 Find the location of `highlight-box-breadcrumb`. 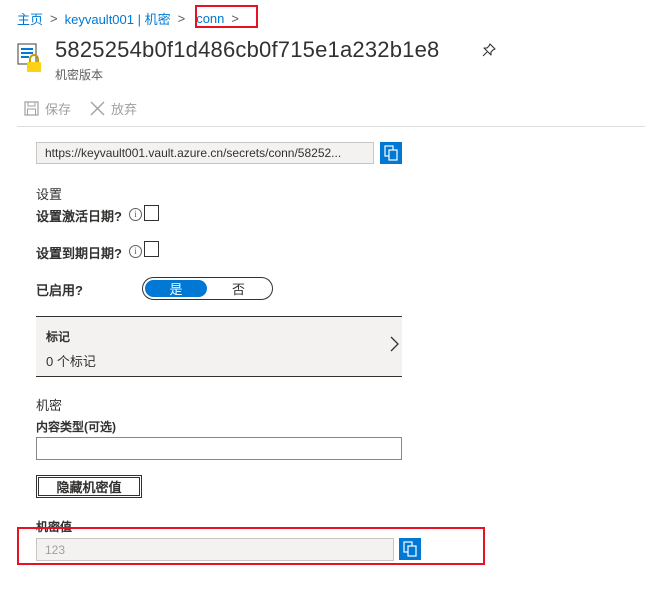

highlight-box-breadcrumb is located at coordinates (226, 16).